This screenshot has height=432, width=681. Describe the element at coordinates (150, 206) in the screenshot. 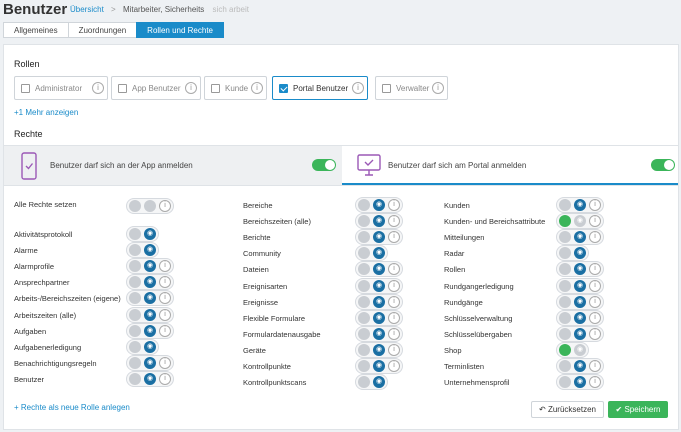

I see `all-rights-selector: i` at that location.